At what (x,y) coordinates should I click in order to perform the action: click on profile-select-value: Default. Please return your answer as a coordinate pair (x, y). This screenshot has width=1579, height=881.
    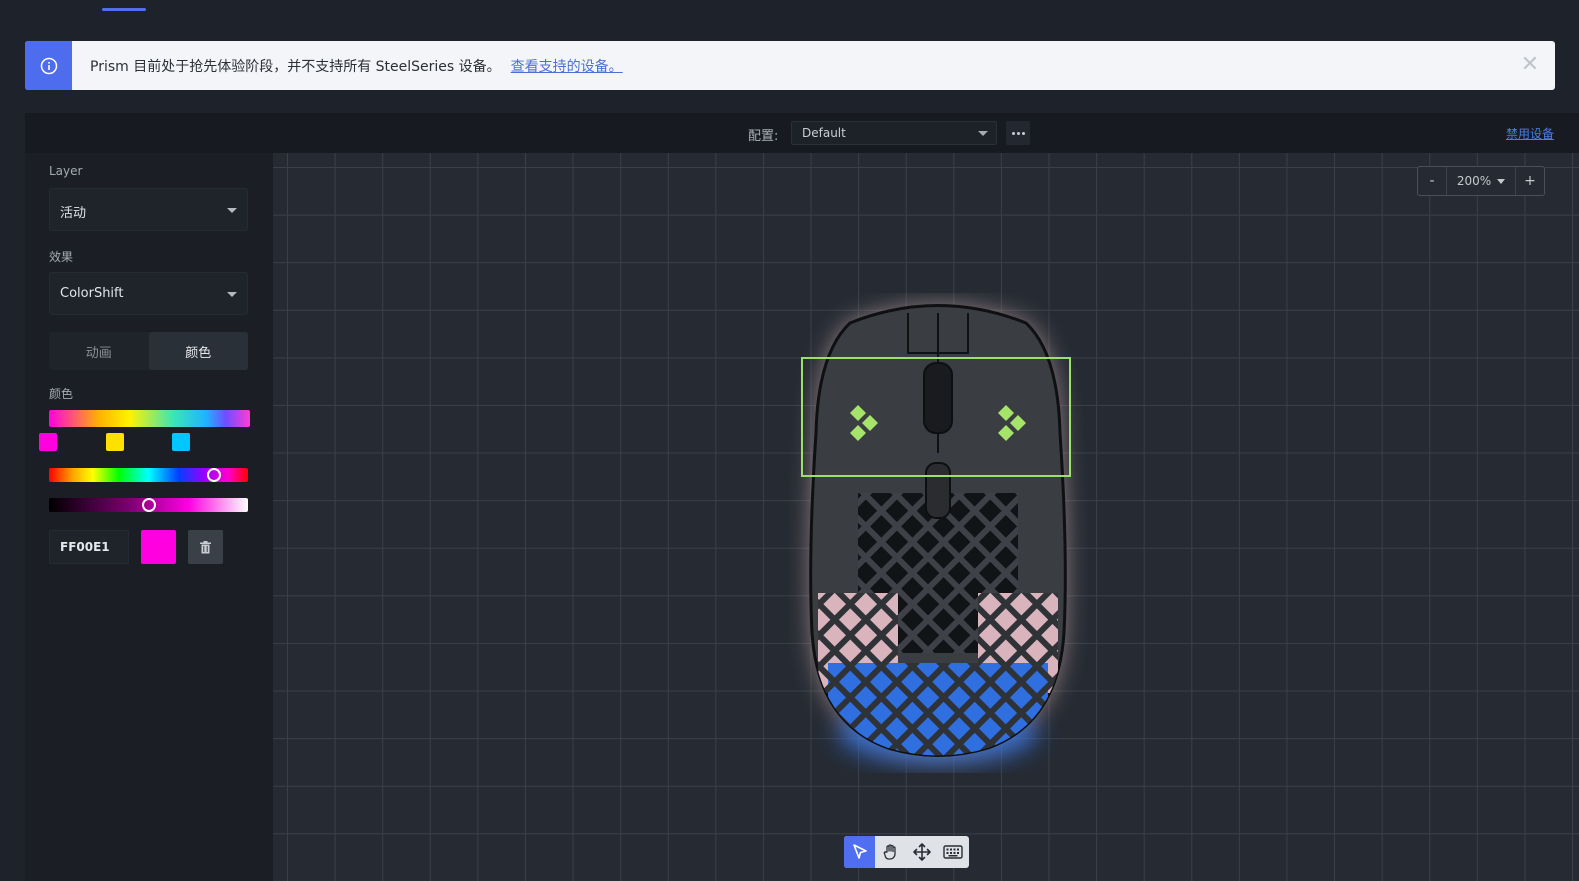
    Looking at the image, I should click on (824, 133).